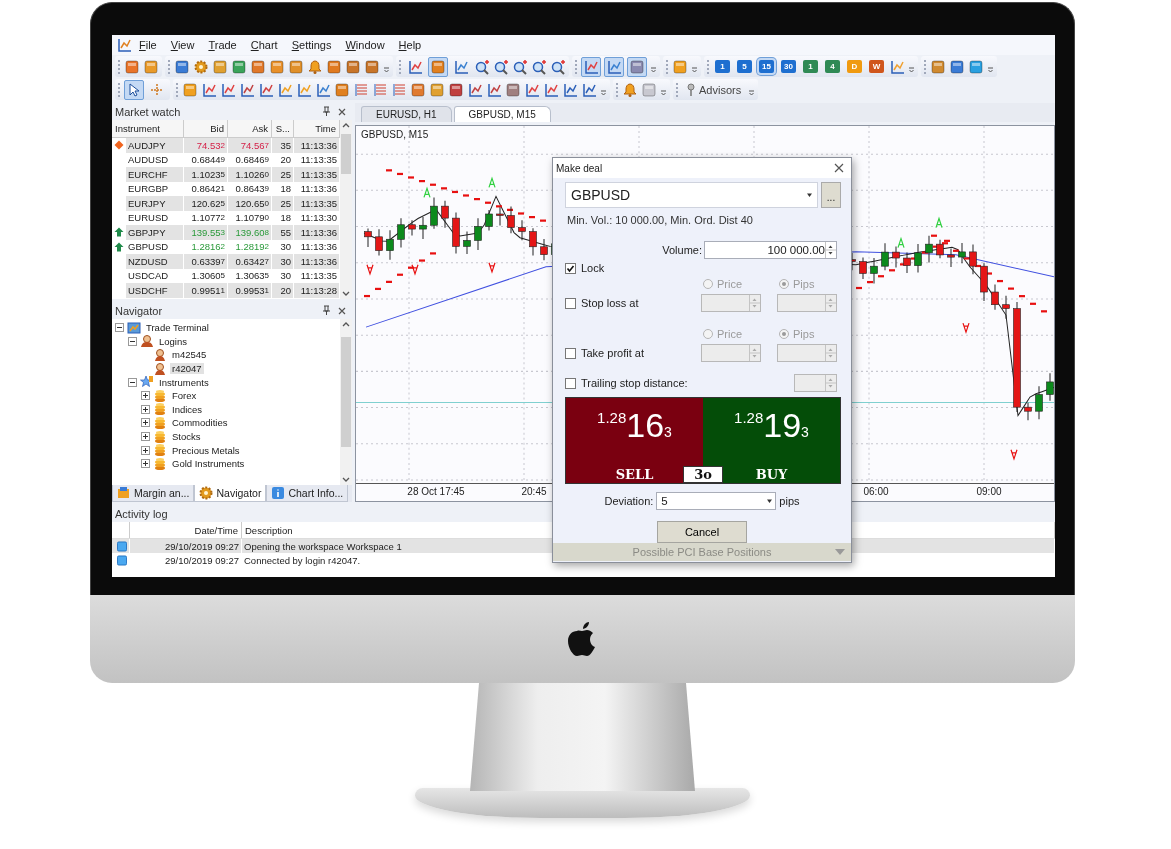 The height and width of the screenshot is (849, 1171). Describe the element at coordinates (201, 66) in the screenshot. I see `gear-icon` at that location.